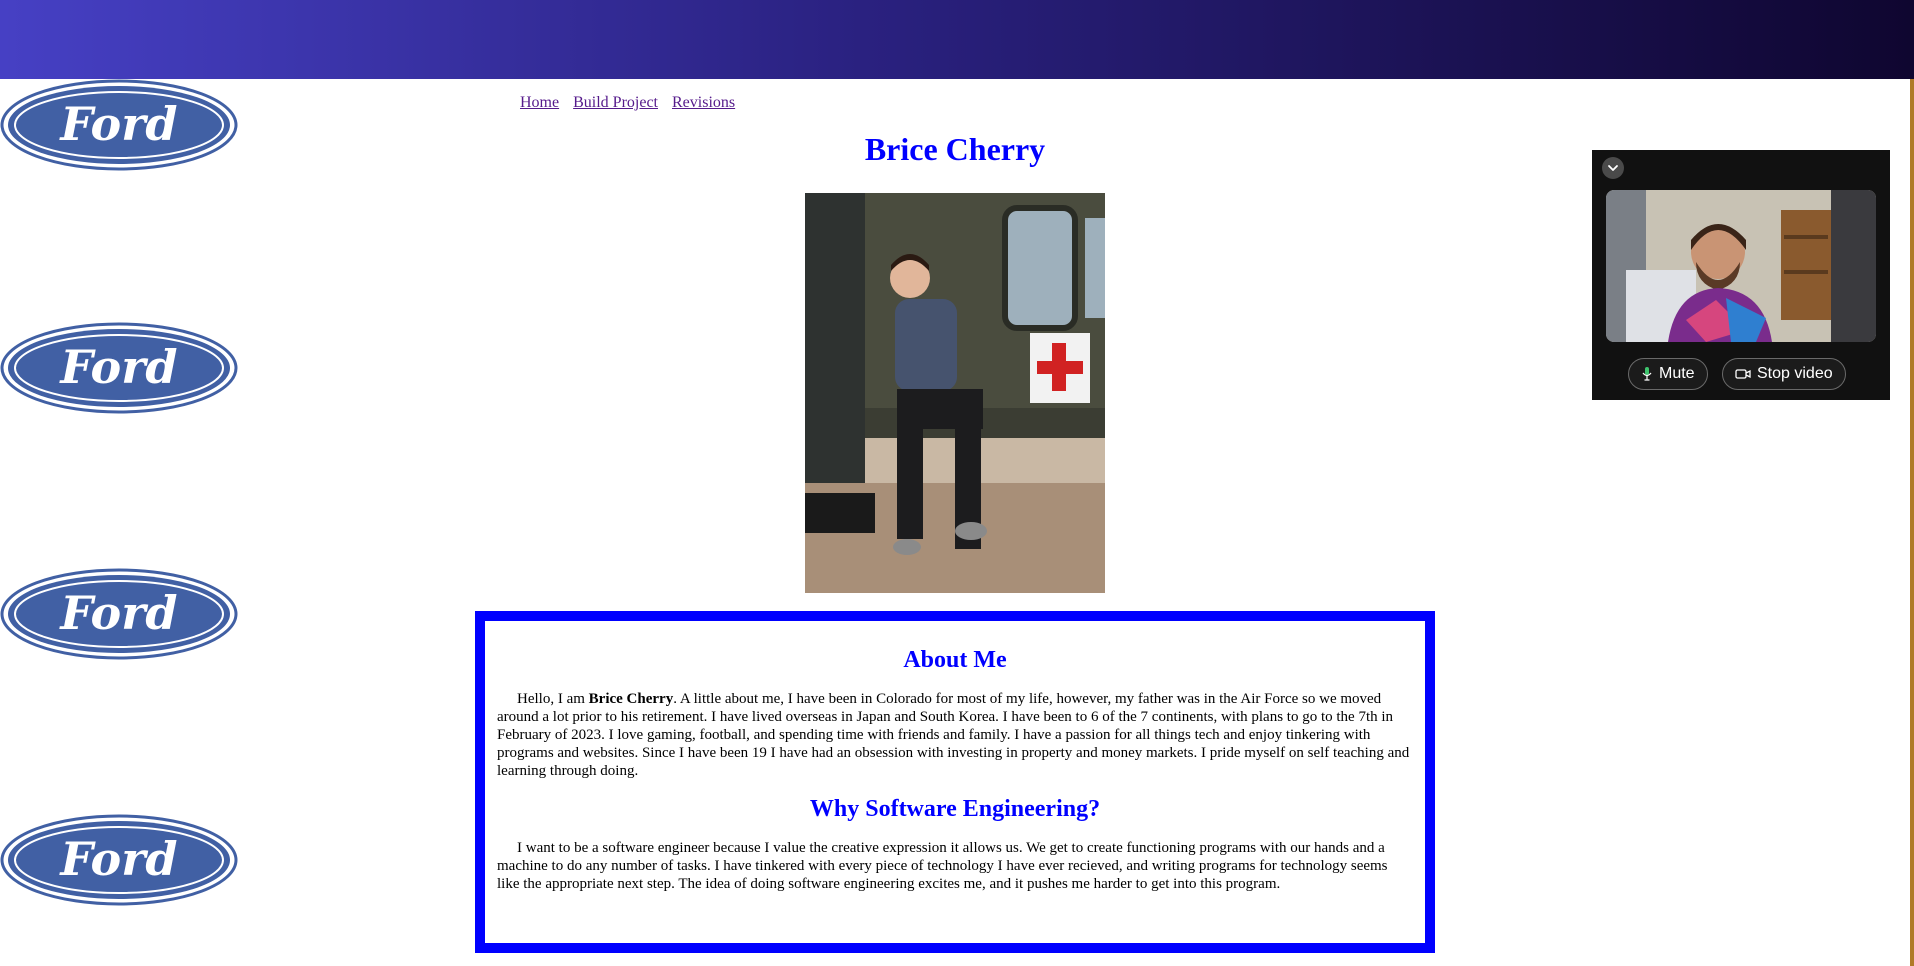  I want to click on microphone-icon, so click(1647, 374).